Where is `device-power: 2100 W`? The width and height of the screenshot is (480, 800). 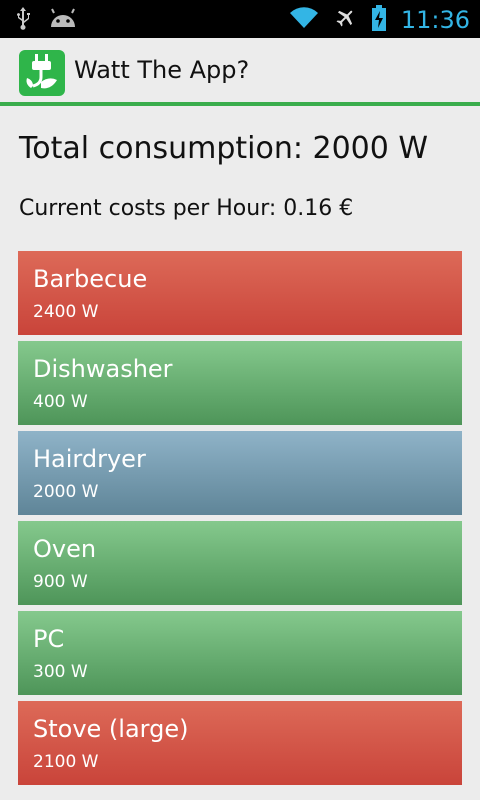
device-power: 2100 W is located at coordinates (66, 762).